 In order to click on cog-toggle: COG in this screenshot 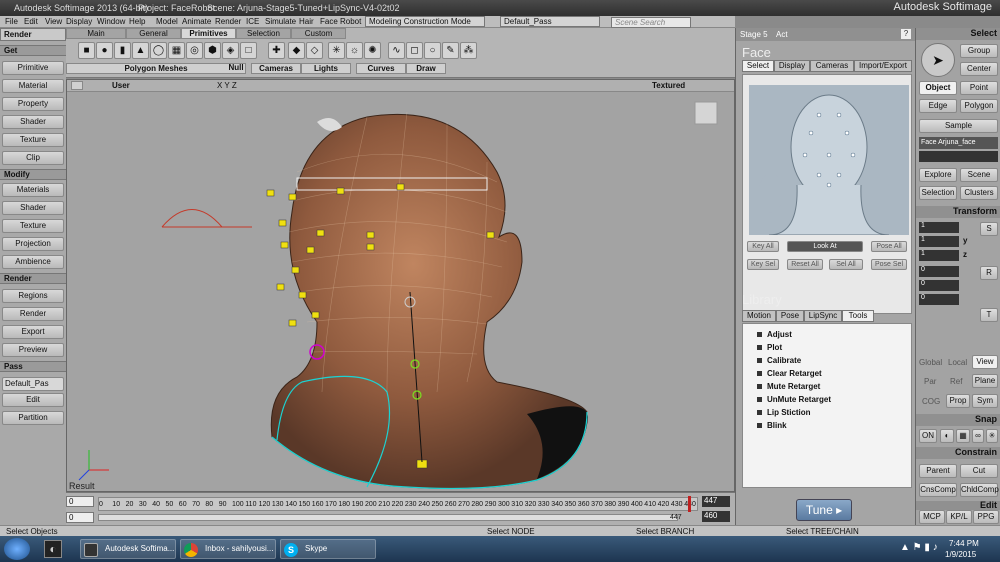, I will do `click(931, 401)`.